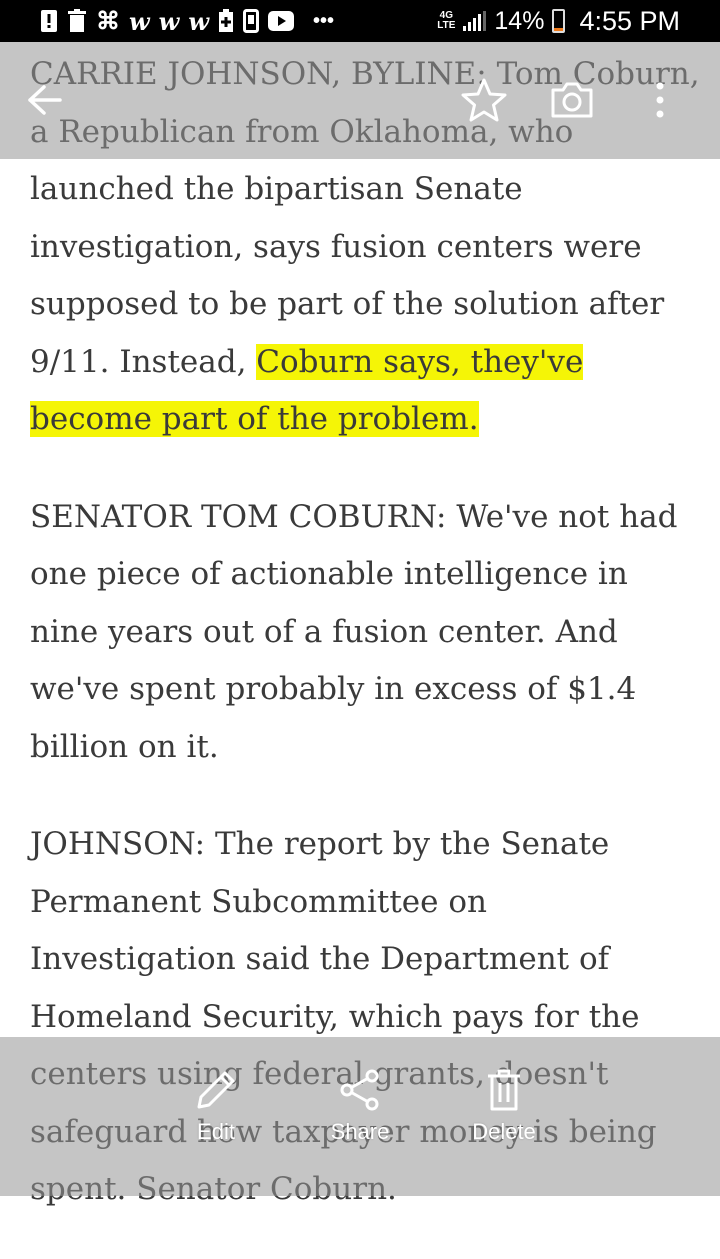 The width and height of the screenshot is (720, 1259). Describe the element at coordinates (519, 20) in the screenshot. I see `battery-percent: 14%` at that location.